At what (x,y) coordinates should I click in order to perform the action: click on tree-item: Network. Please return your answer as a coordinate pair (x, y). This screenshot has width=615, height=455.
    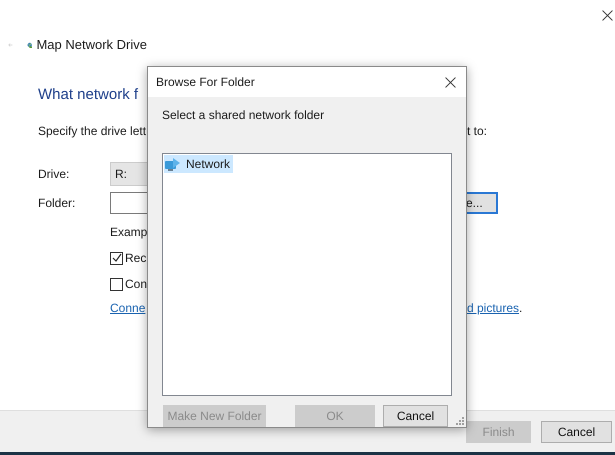
    Looking at the image, I should click on (199, 164).